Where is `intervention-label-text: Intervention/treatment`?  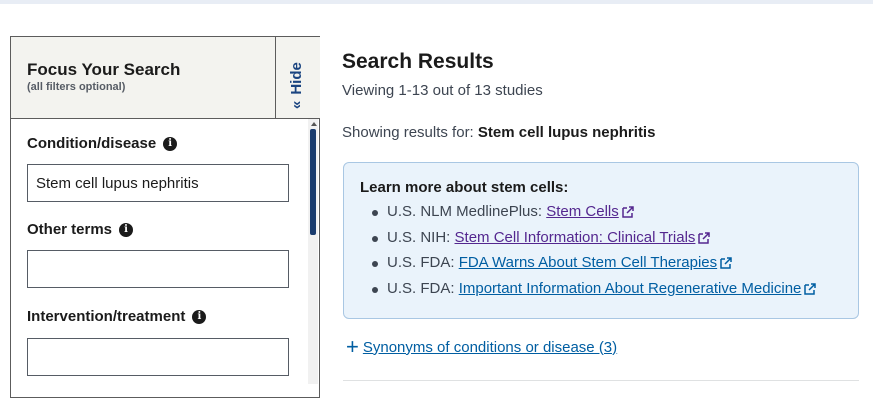
intervention-label-text: Intervention/treatment is located at coordinates (106, 316).